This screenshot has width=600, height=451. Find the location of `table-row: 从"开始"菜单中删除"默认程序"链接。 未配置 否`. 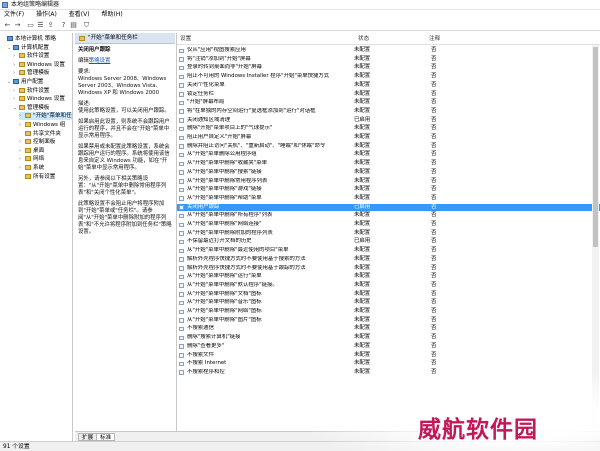

table-row: 从"开始"菜单中删除"默认程序"链接。 未配置 否 is located at coordinates (388, 286).